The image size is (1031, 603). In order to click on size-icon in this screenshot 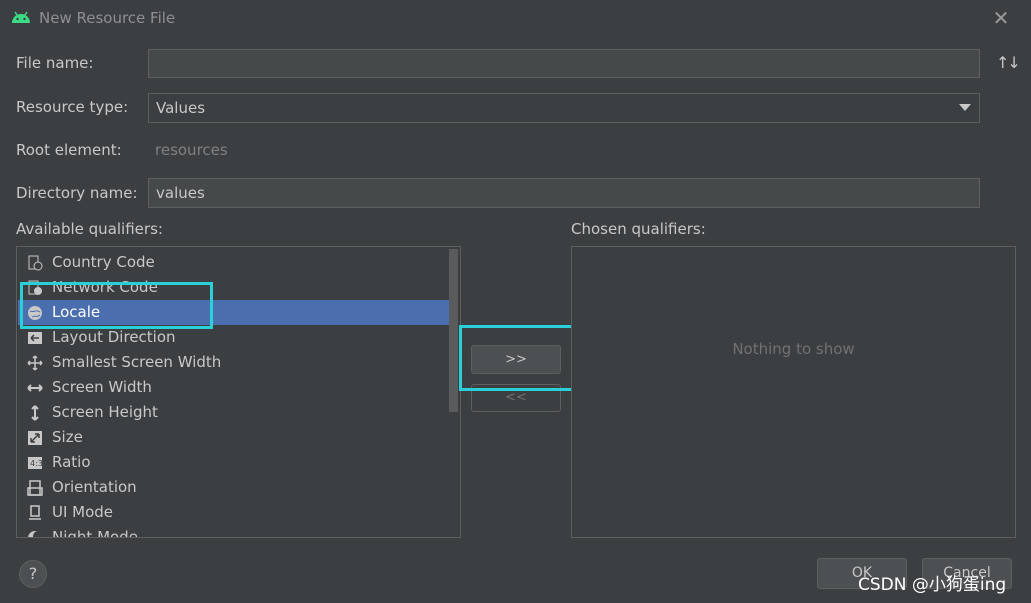, I will do `click(35, 438)`.